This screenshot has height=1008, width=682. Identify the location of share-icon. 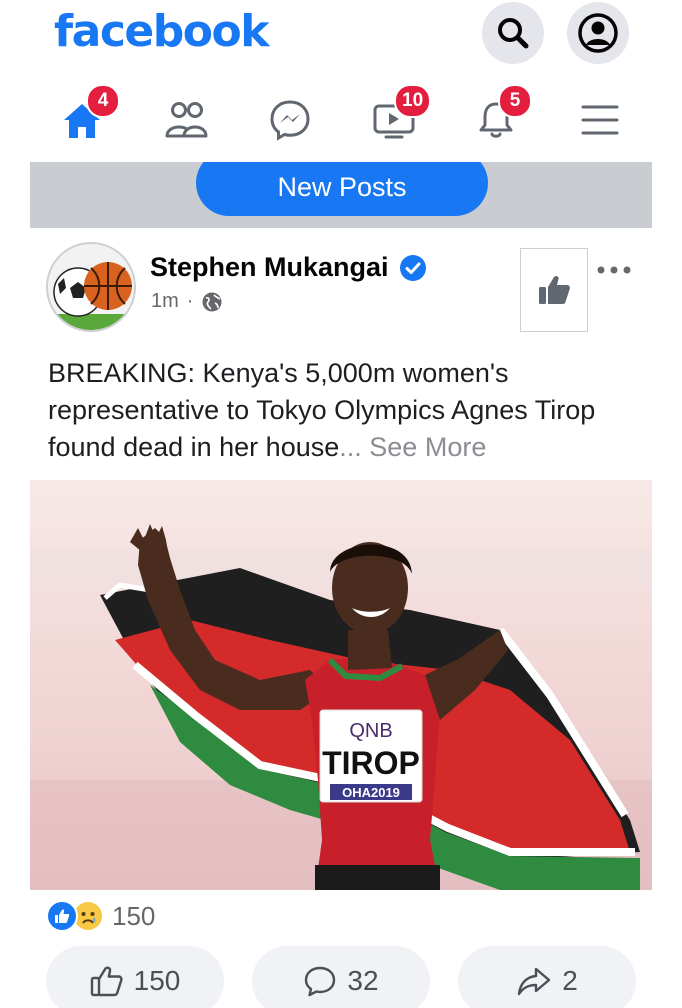
(534, 981).